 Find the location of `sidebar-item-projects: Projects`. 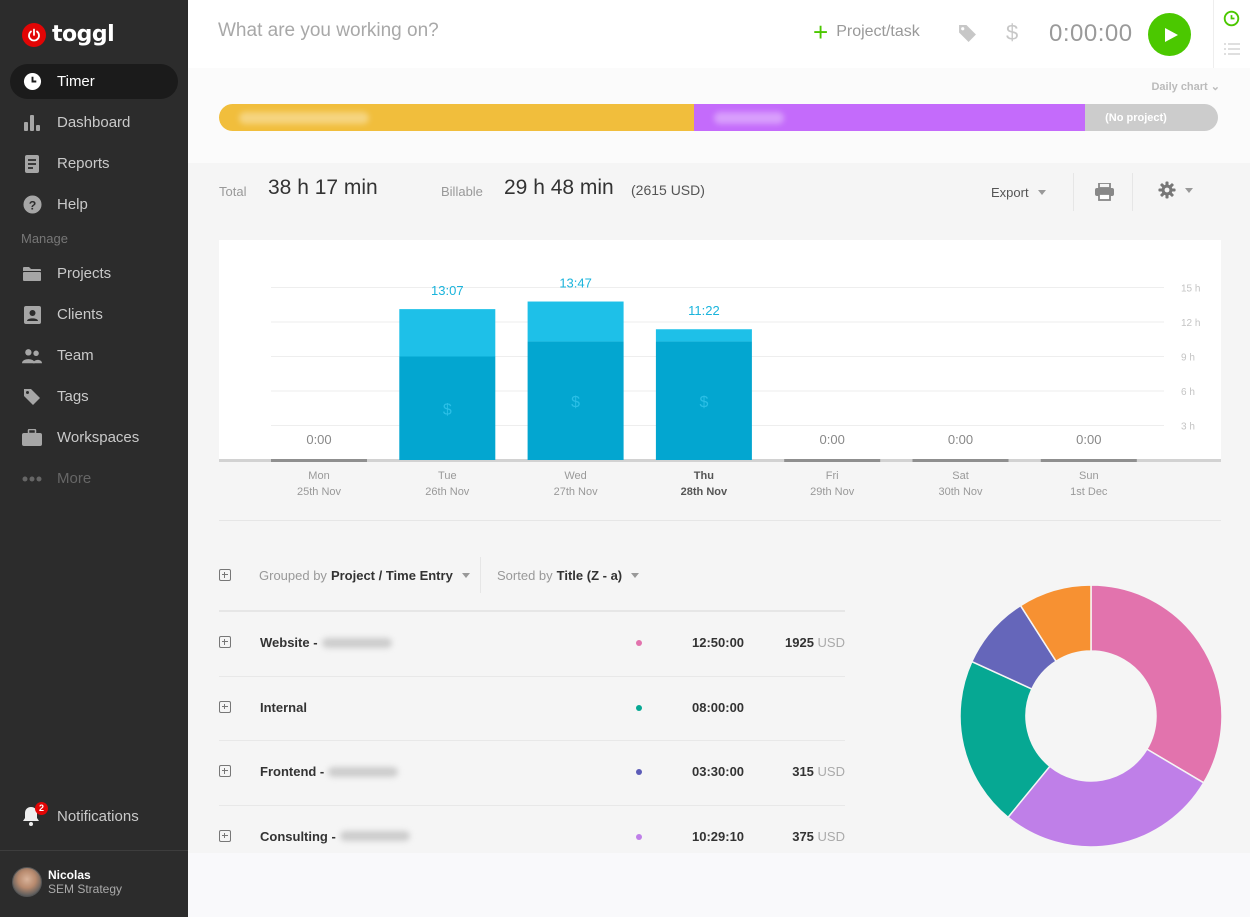

sidebar-item-projects: Projects is located at coordinates (94, 273).